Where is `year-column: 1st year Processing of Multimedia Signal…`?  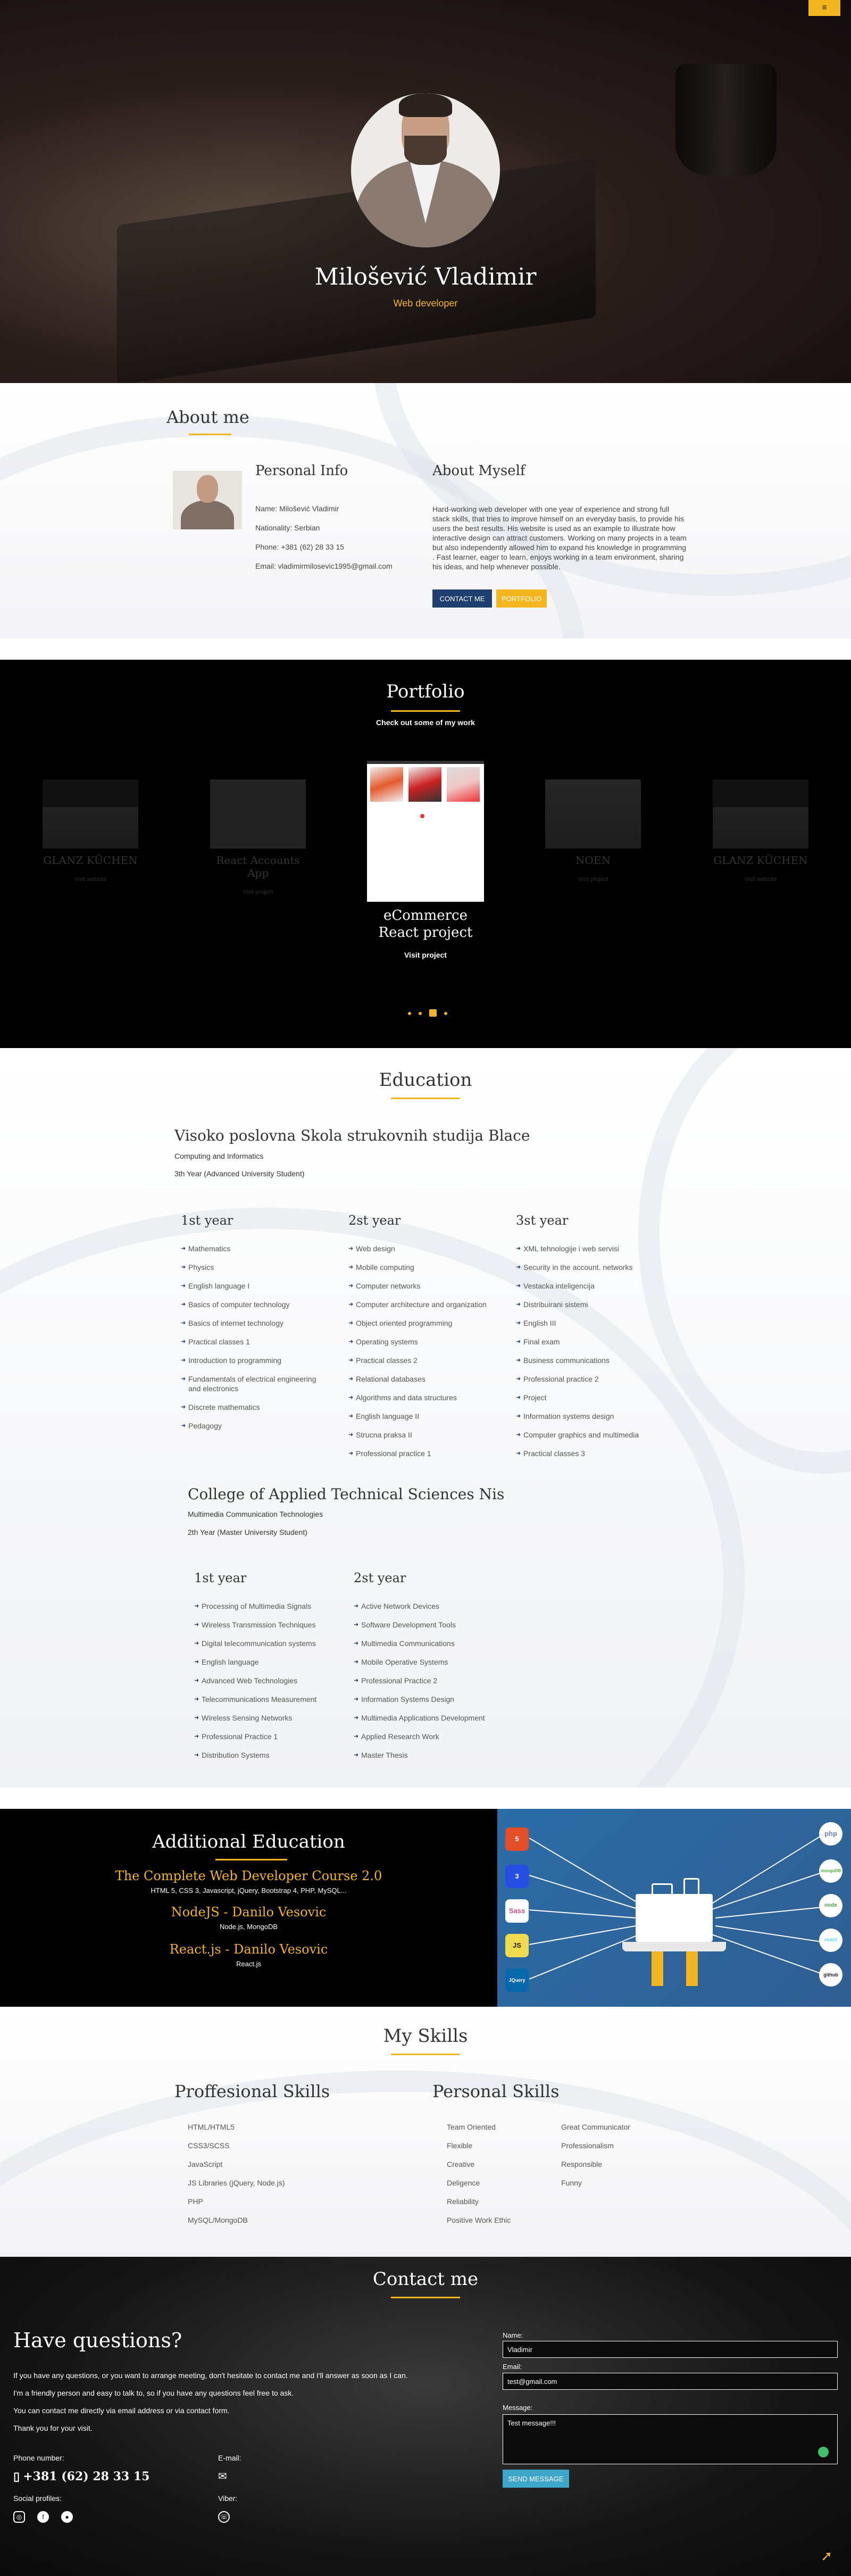
year-column: 1st year Processing of Multimedia Signal… is located at coordinates (274, 1669).